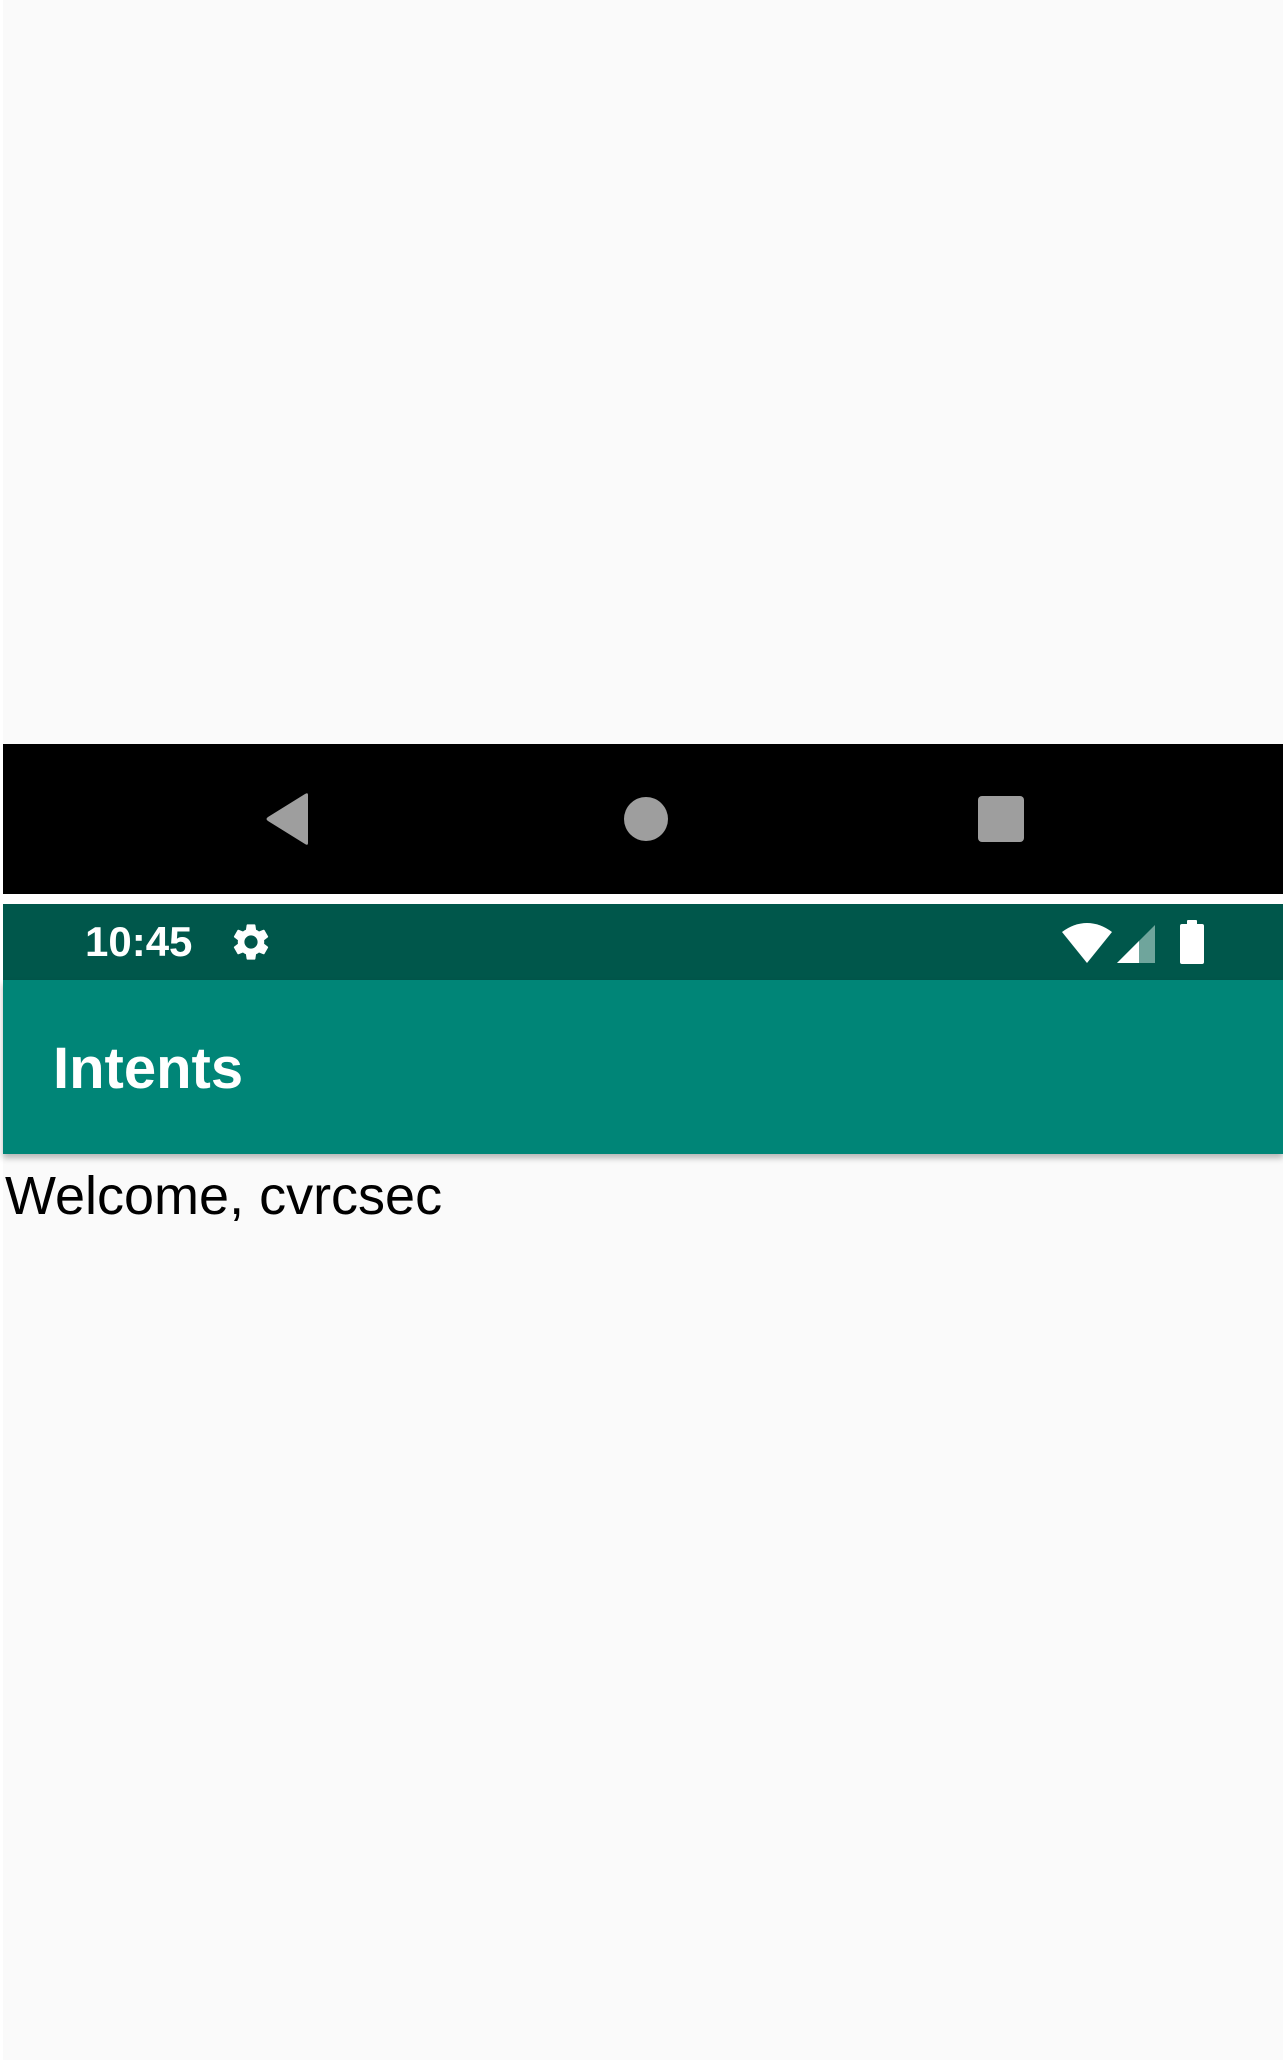 This screenshot has width=1283, height=2060. What do you see at coordinates (643, 942) in the screenshot?
I see `status-bar: 10:45` at bounding box center [643, 942].